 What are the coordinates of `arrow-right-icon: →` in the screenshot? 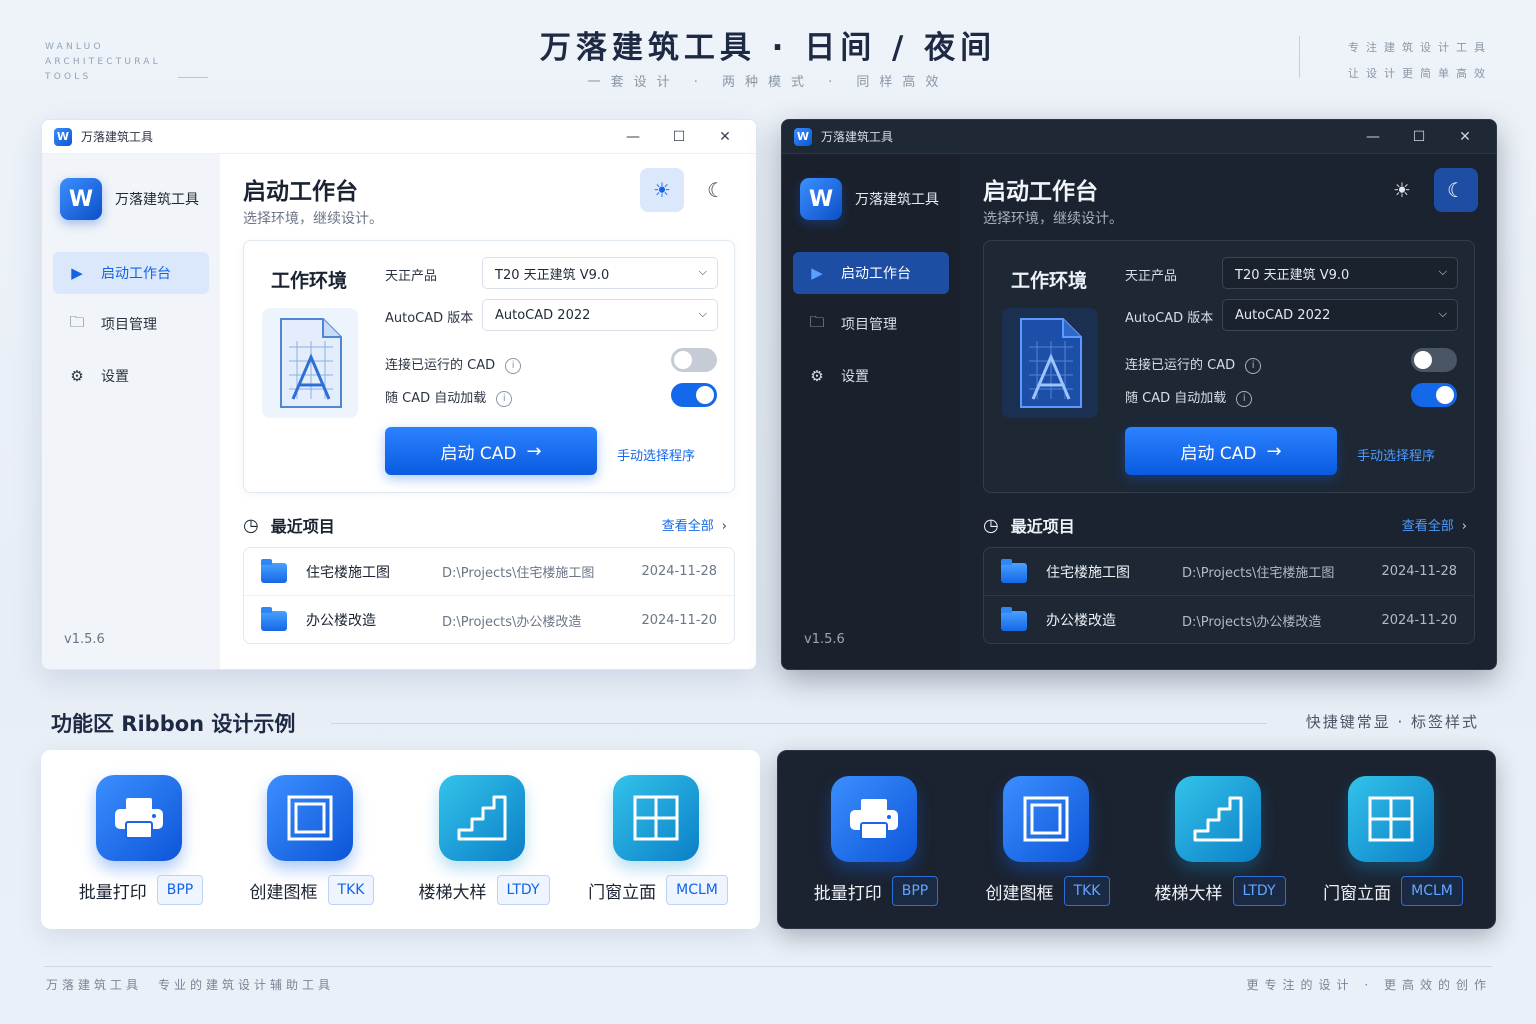 It's located at (534, 451).